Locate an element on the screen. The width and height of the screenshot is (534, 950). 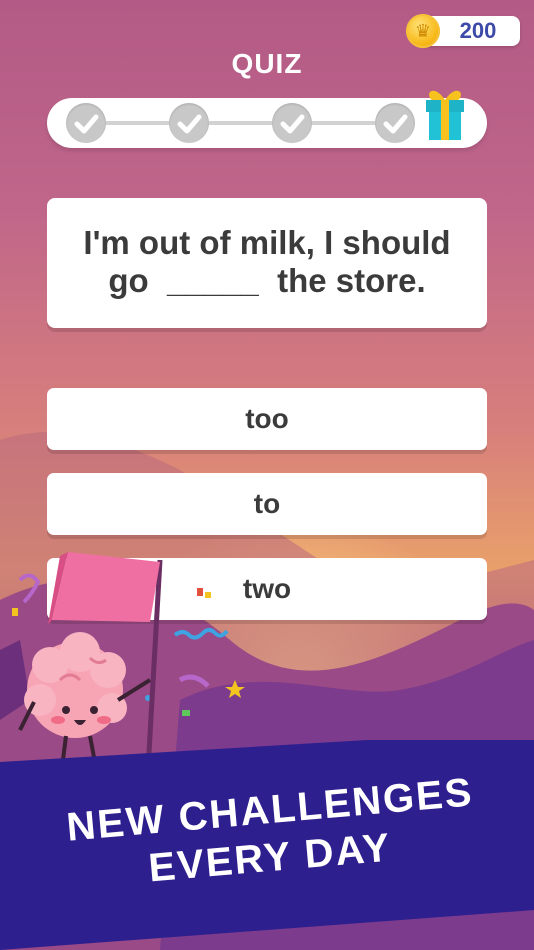
gift-box-icon is located at coordinates (445, 113).